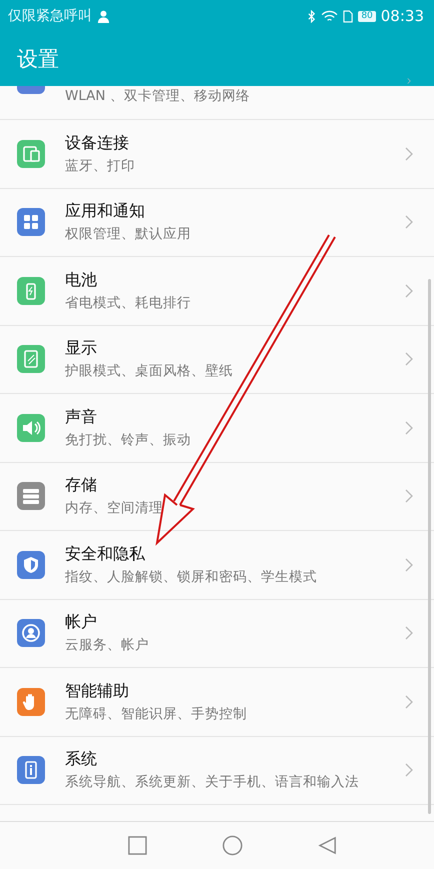 This screenshot has width=434, height=869. What do you see at coordinates (38, 59) in the screenshot?
I see `page-title: 设置` at bounding box center [38, 59].